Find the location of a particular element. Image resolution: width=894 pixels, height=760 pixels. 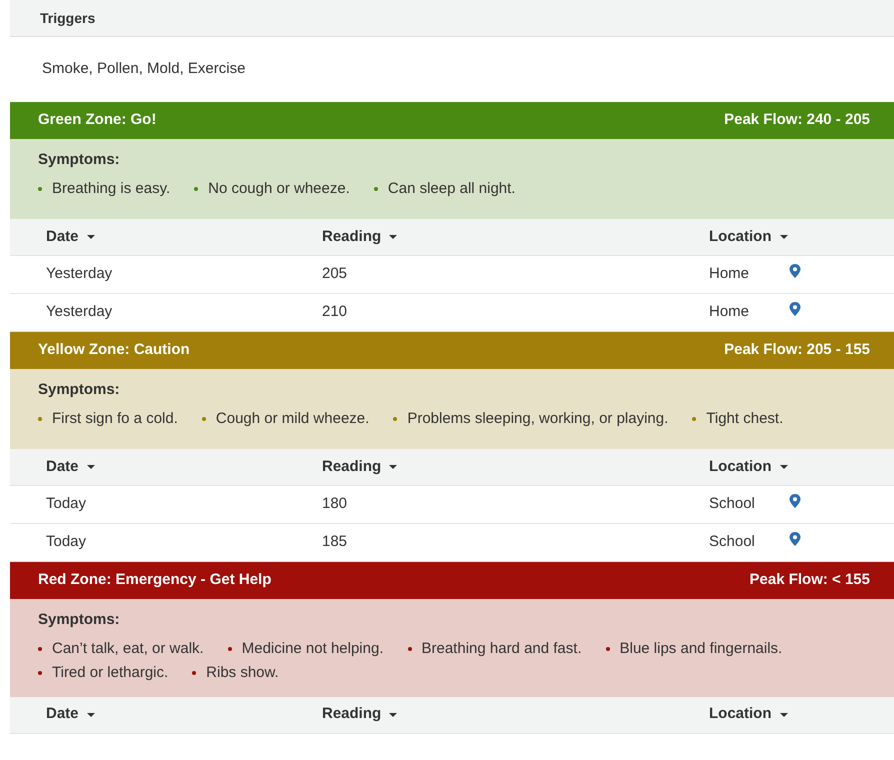

symptom-text: Blue lips and fingernails. is located at coordinates (701, 648).